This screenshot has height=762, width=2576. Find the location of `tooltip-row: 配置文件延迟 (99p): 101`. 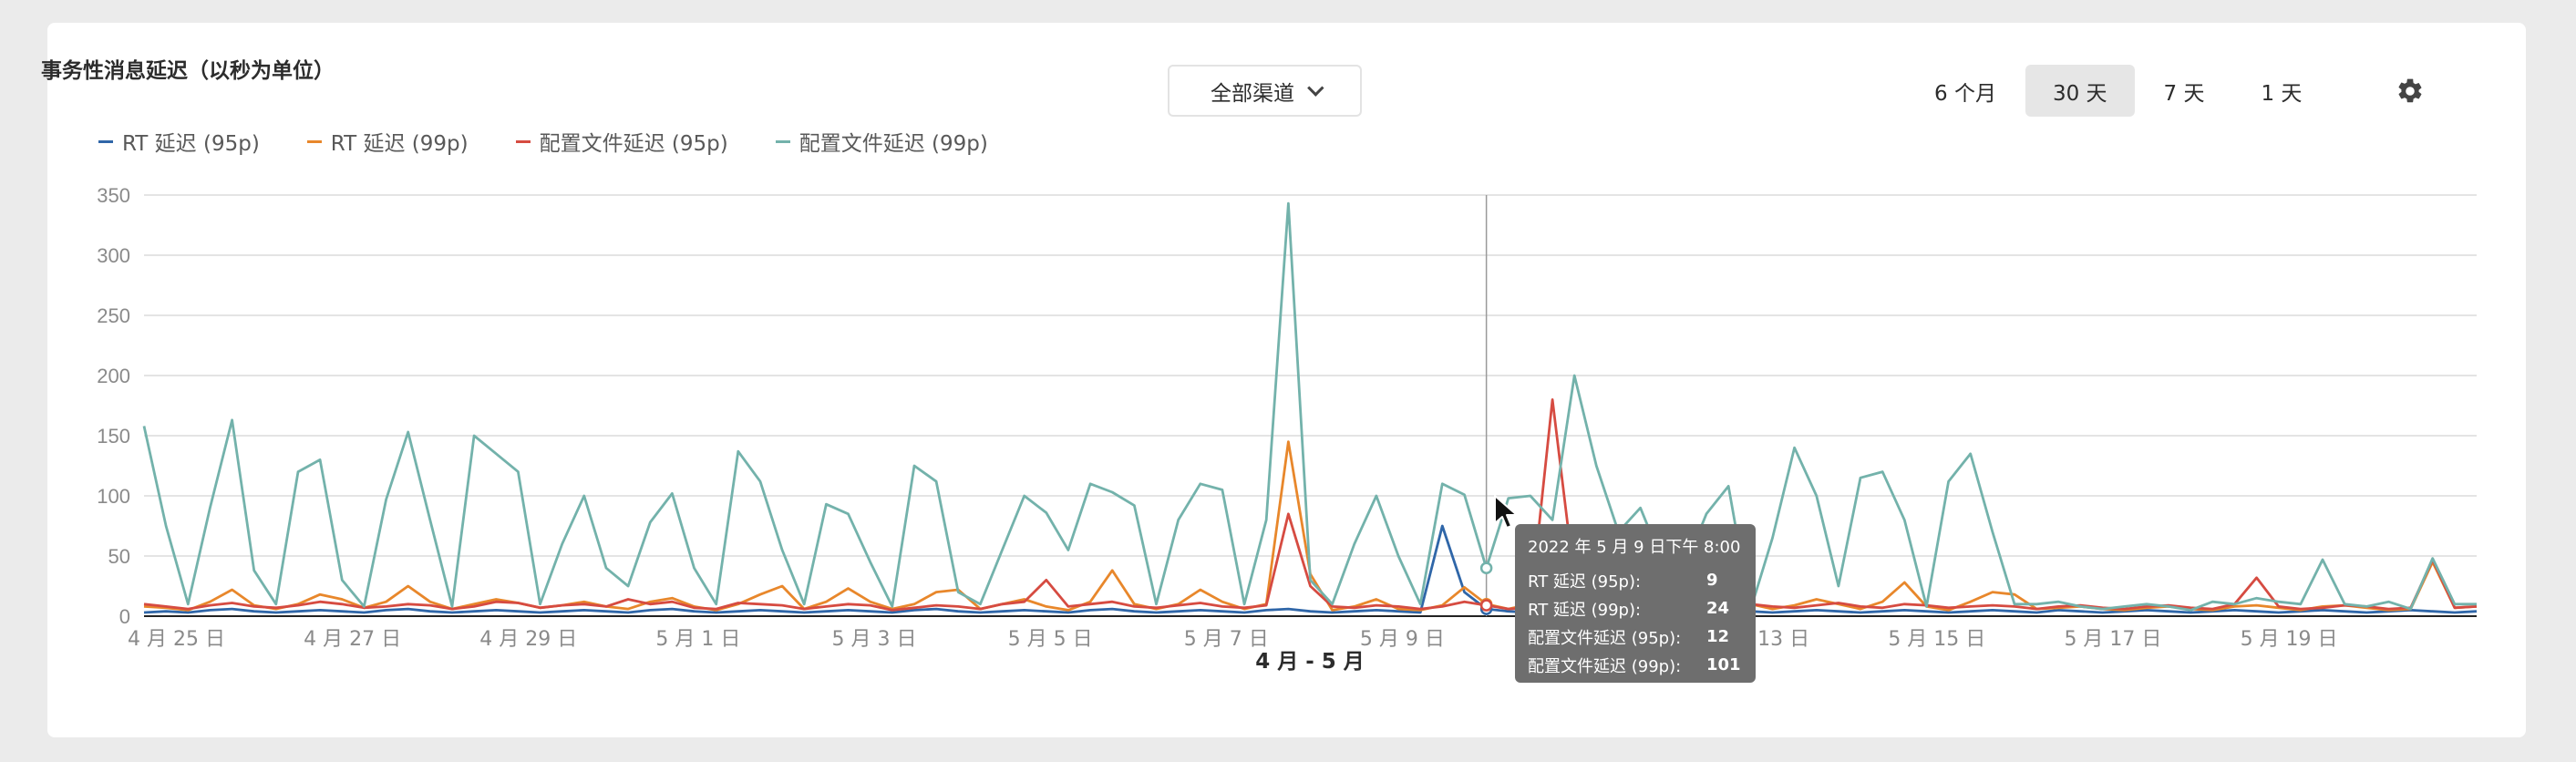

tooltip-row: 配置文件延迟 (99p): 101 is located at coordinates (1635, 665).